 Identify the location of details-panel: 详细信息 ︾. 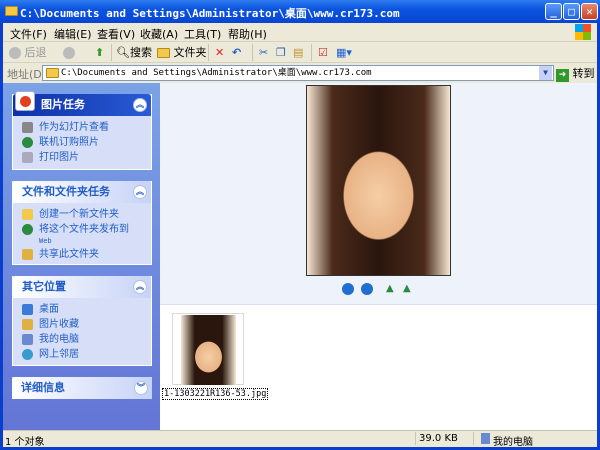
(82, 388).